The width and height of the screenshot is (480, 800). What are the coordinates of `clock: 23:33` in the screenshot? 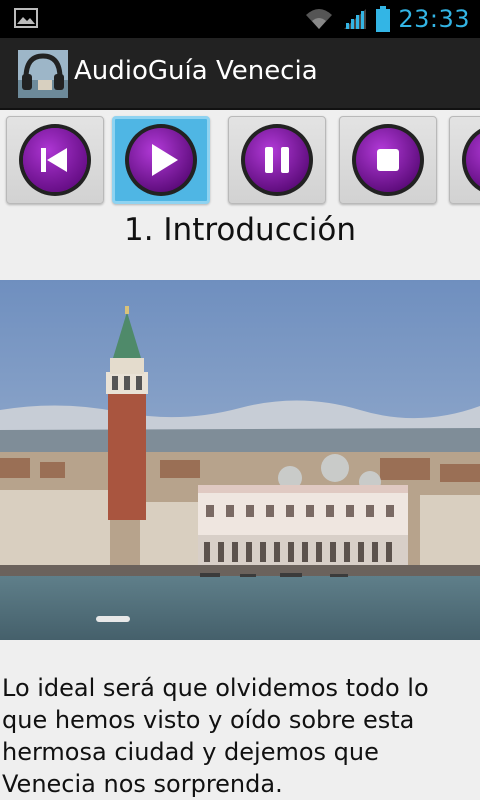 It's located at (434, 19).